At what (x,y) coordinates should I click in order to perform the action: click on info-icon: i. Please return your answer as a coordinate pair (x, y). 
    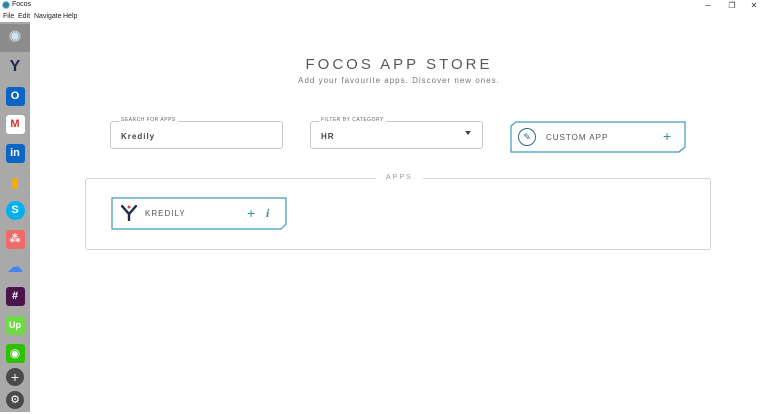
    Looking at the image, I should click on (267, 213).